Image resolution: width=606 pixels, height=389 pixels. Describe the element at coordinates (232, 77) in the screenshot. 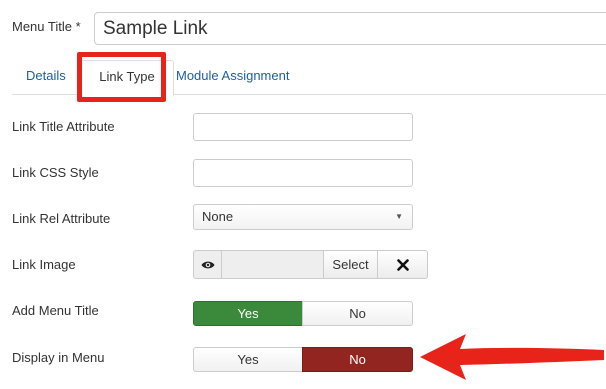

I see `tab-module-assignment: Module Assignment` at that location.